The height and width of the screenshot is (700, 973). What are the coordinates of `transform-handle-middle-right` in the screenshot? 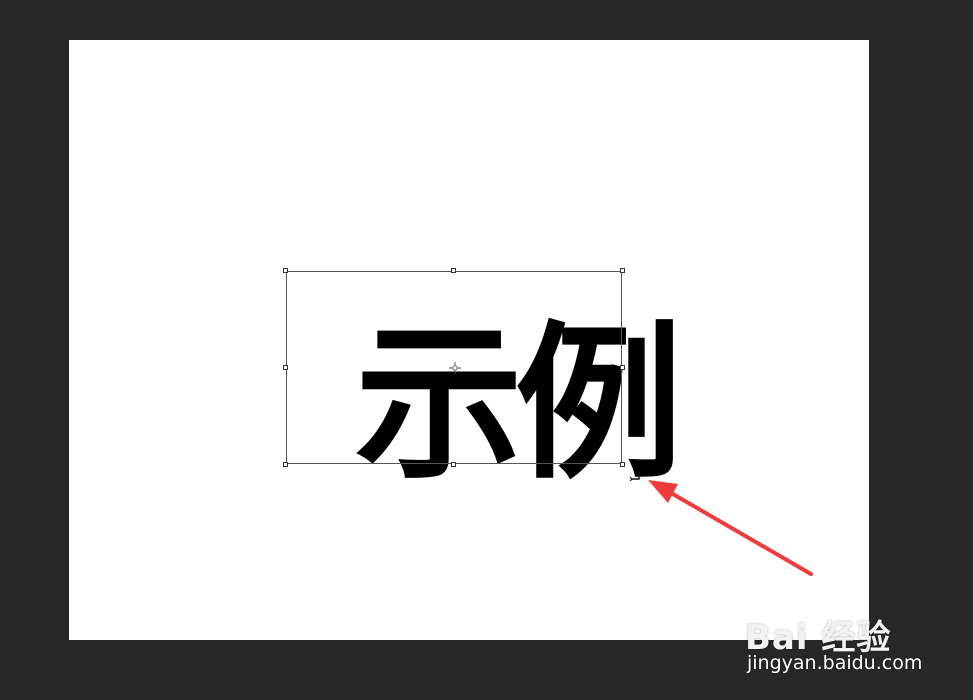 It's located at (622, 367).